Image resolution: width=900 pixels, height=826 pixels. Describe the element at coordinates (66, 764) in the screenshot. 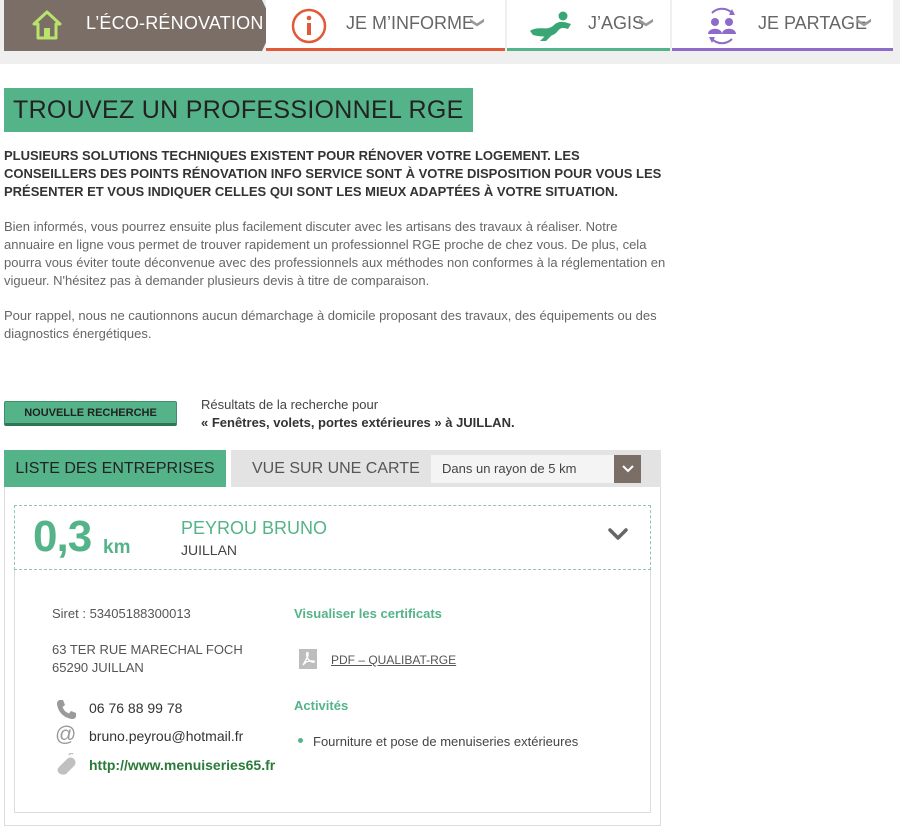

I see `mouse-icon` at that location.